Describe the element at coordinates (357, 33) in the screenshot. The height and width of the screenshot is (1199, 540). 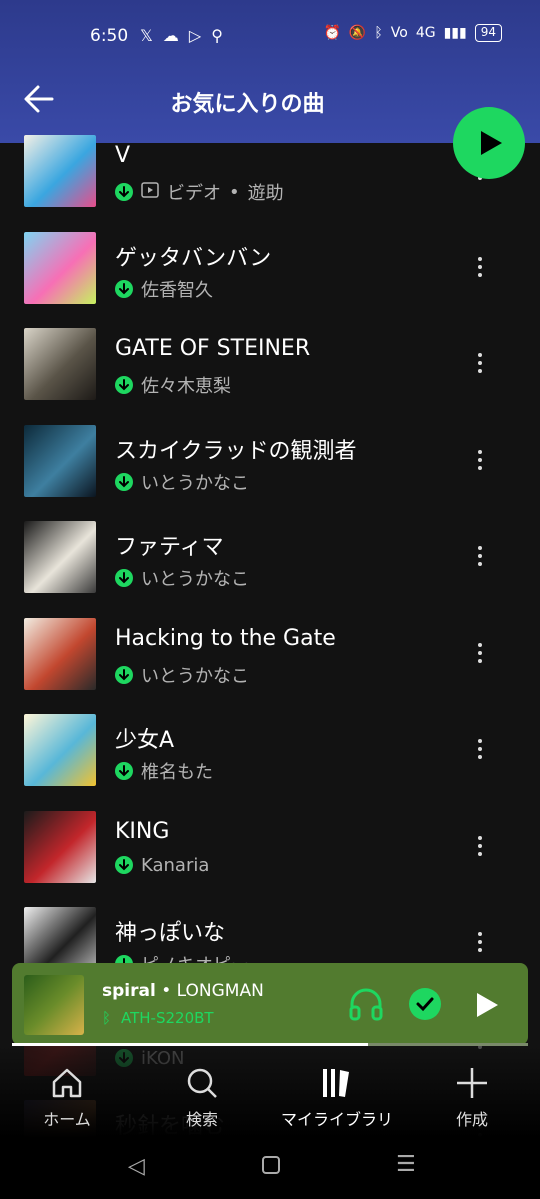
I see `mute-icon: 🔕` at that location.